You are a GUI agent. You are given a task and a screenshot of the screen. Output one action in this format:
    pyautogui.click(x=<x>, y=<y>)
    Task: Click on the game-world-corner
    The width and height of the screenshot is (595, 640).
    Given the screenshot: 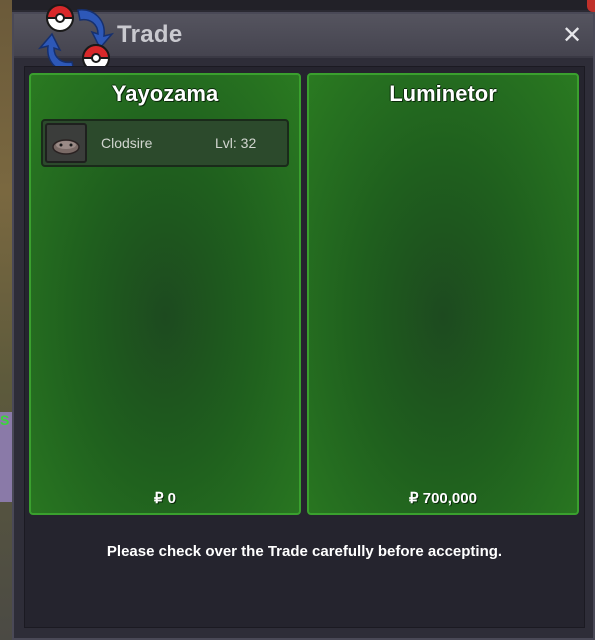 What is the action you would take?
    pyautogui.click(x=591, y=6)
    